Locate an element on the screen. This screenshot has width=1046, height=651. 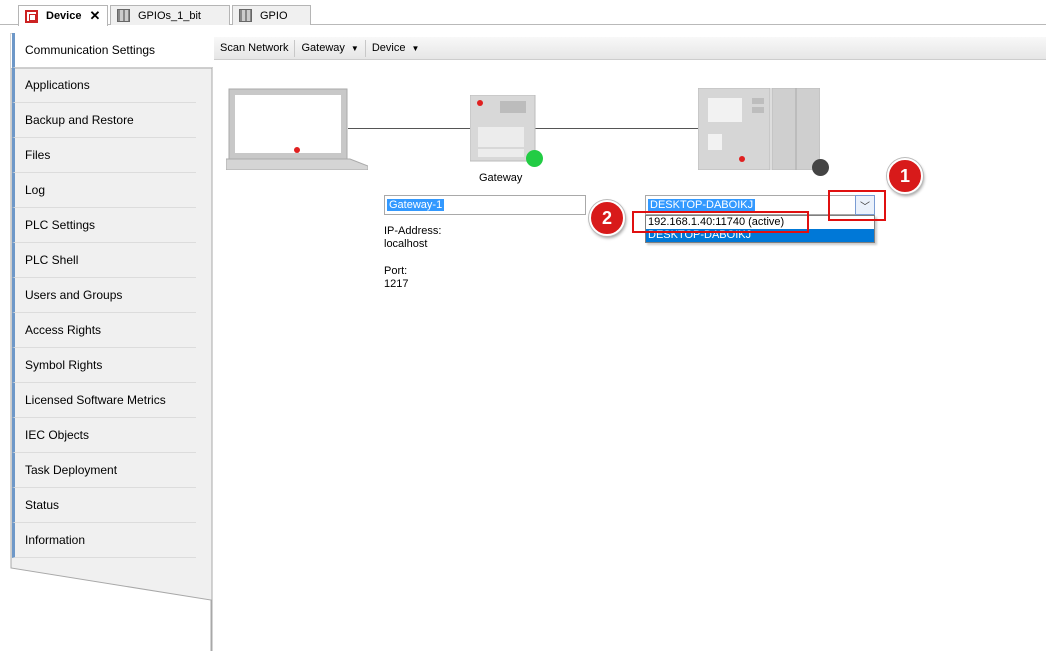
sidebar-item-label: IEC Objects is located at coordinates (57, 435).